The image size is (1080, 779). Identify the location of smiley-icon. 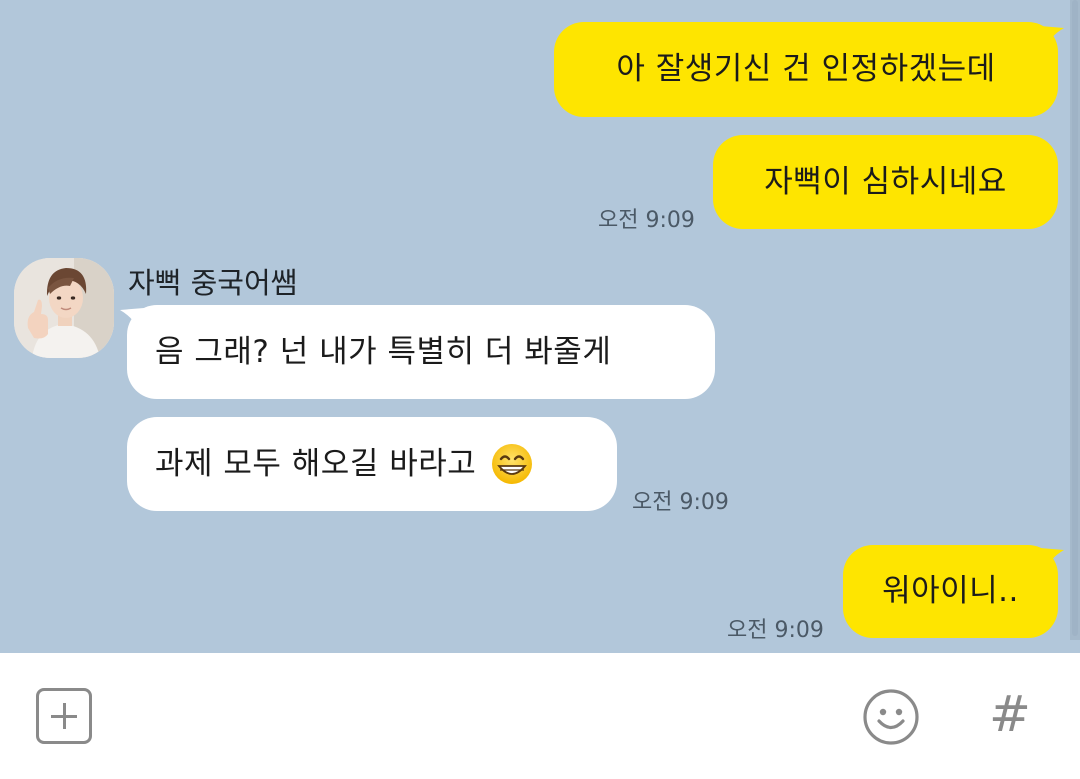
(891, 717).